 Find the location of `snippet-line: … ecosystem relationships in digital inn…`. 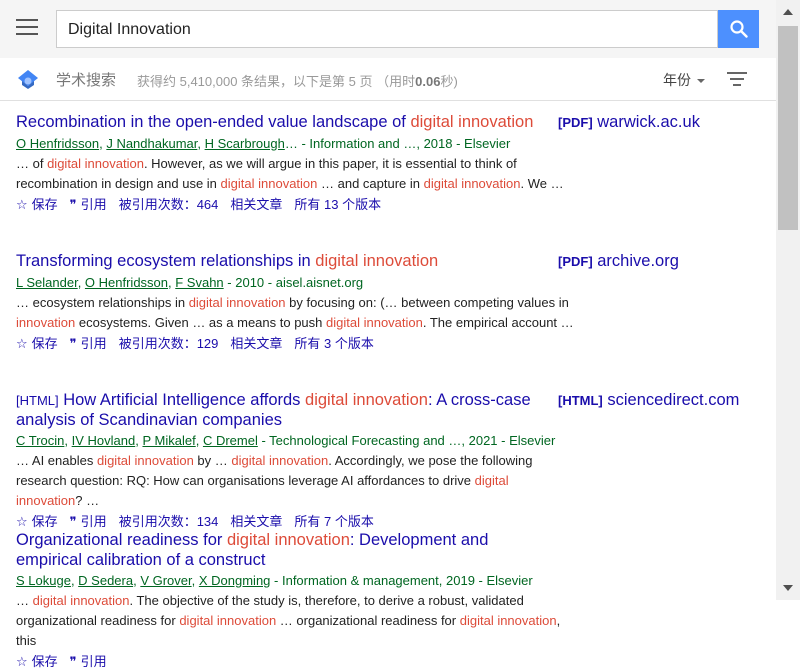

snippet-line: … ecosystem relationships in digital inn… is located at coordinates (296, 303).